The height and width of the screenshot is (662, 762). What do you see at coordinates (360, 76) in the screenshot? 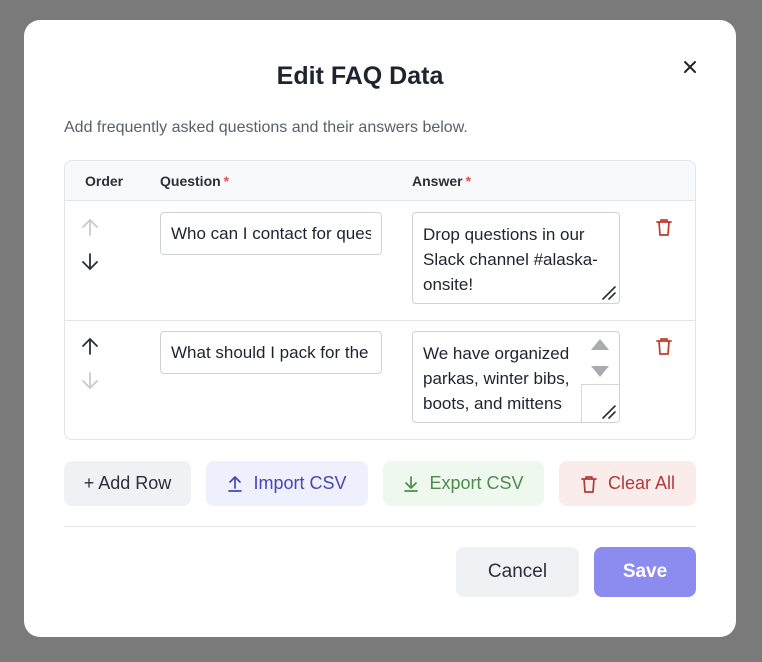
I see `dialog-title: Edit FAQ Data` at bounding box center [360, 76].